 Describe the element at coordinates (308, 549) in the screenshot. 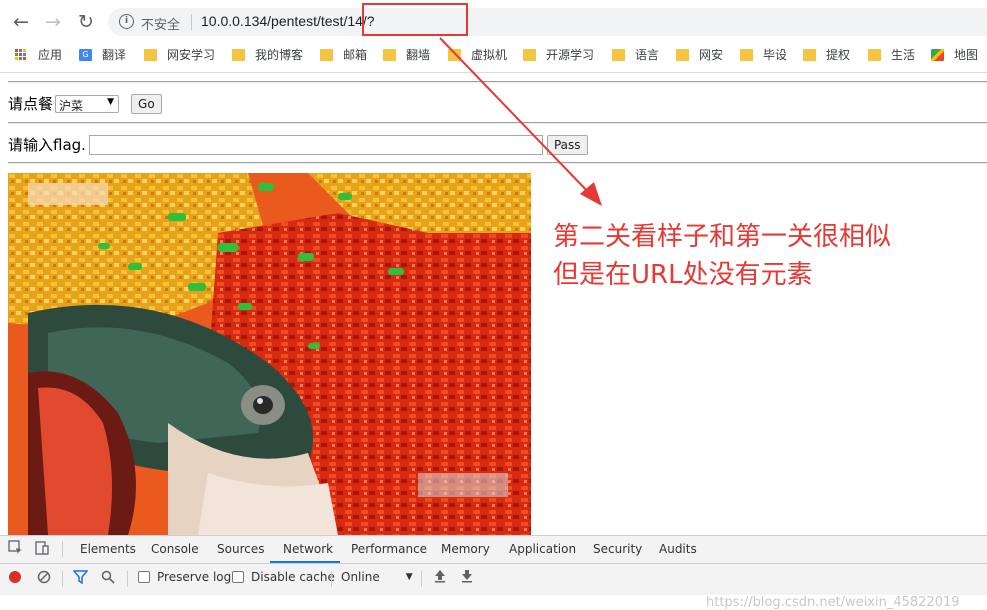

I see `tab-network: Network` at that location.